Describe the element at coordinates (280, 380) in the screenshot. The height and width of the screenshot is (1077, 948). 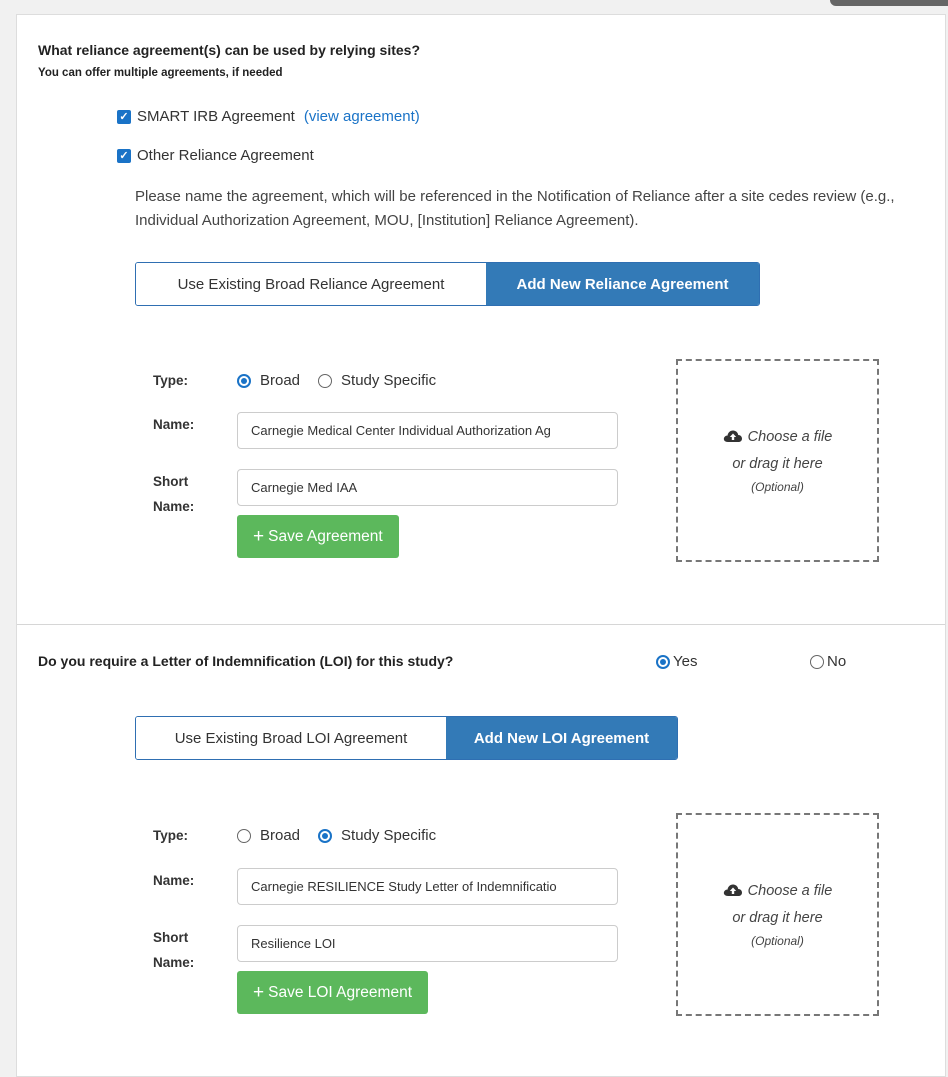
I see `reliance-type-broad-label: Broad` at that location.